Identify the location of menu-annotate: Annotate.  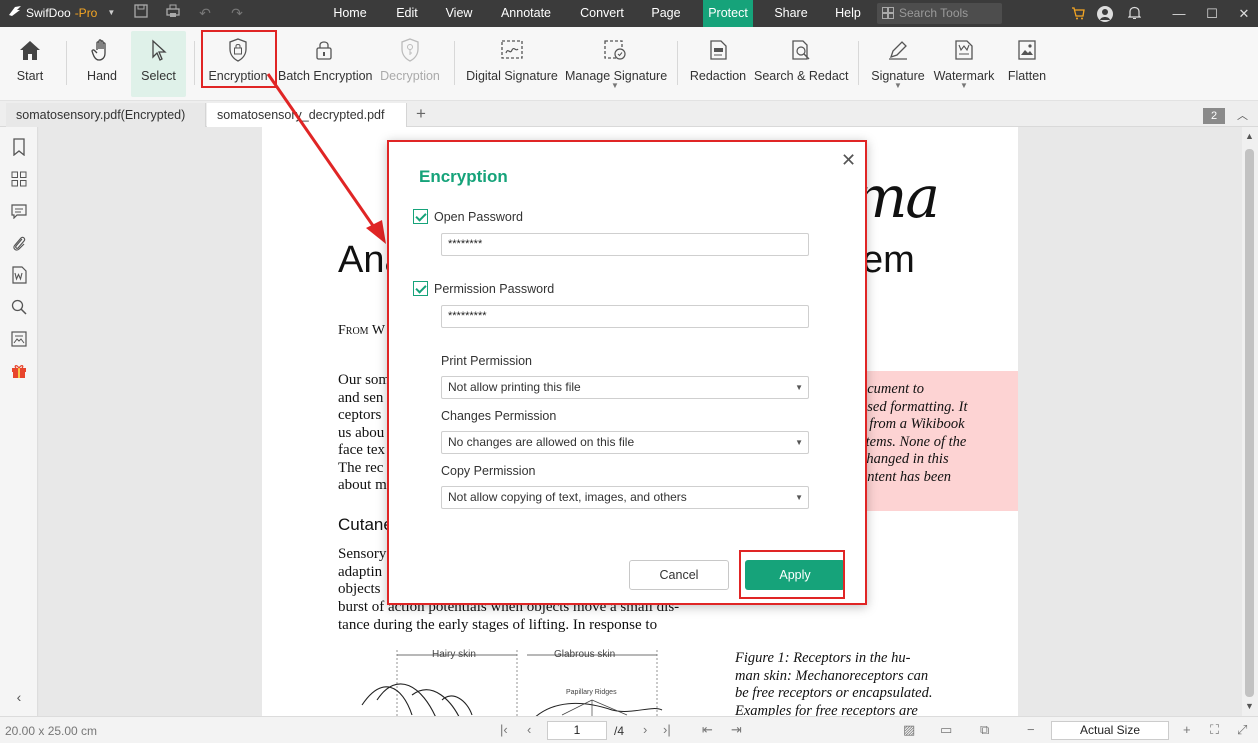
(526, 13).